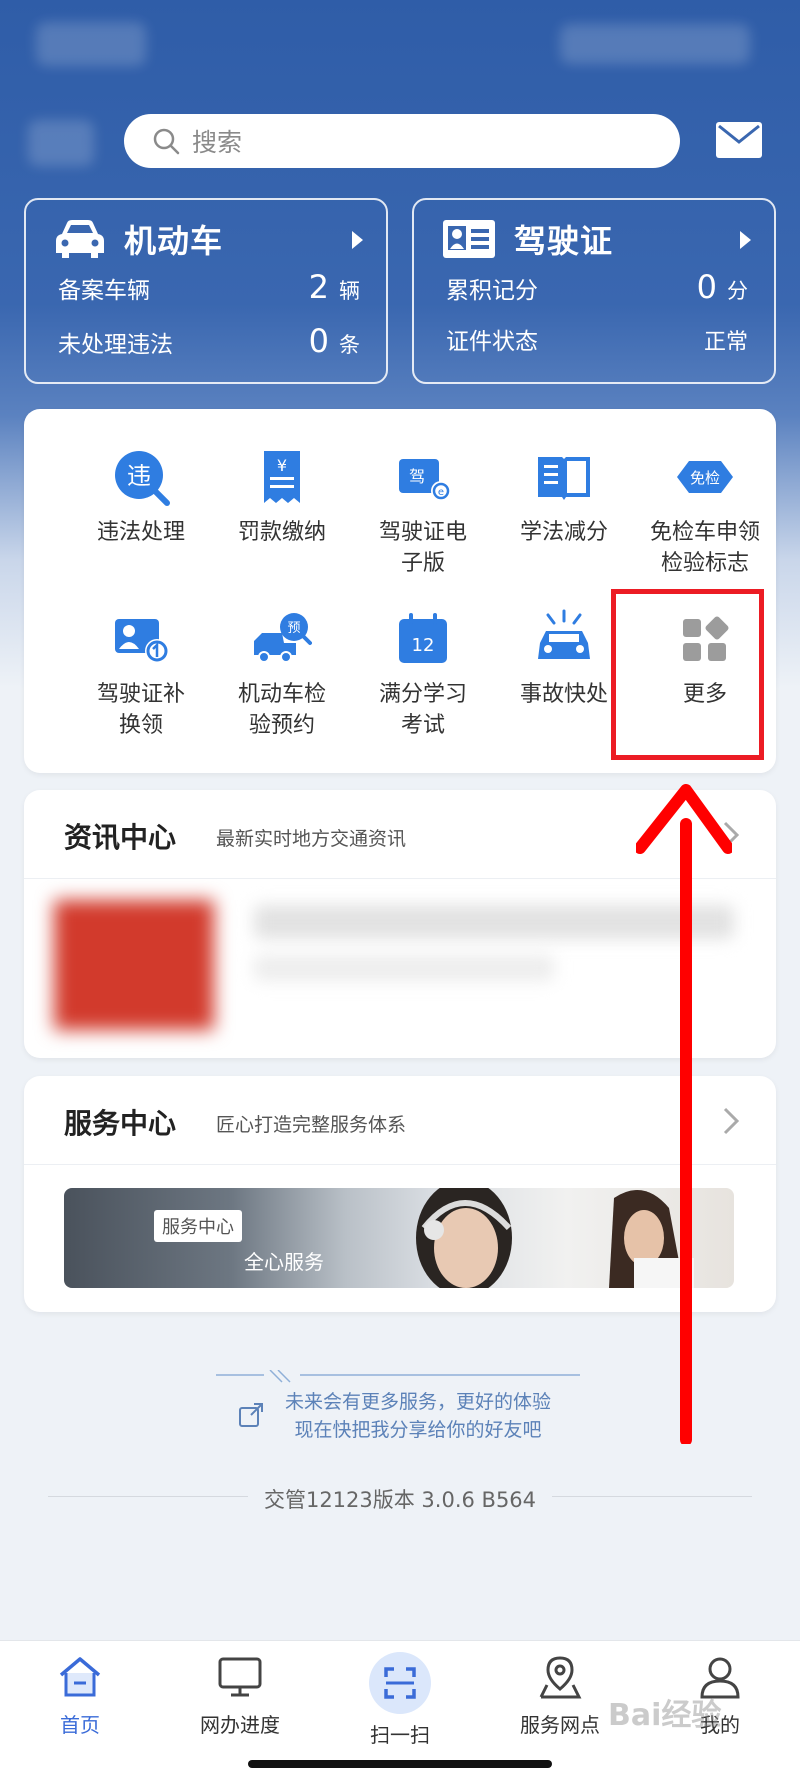  Describe the element at coordinates (560, 1677) in the screenshot. I see `map-pin-icon` at that location.